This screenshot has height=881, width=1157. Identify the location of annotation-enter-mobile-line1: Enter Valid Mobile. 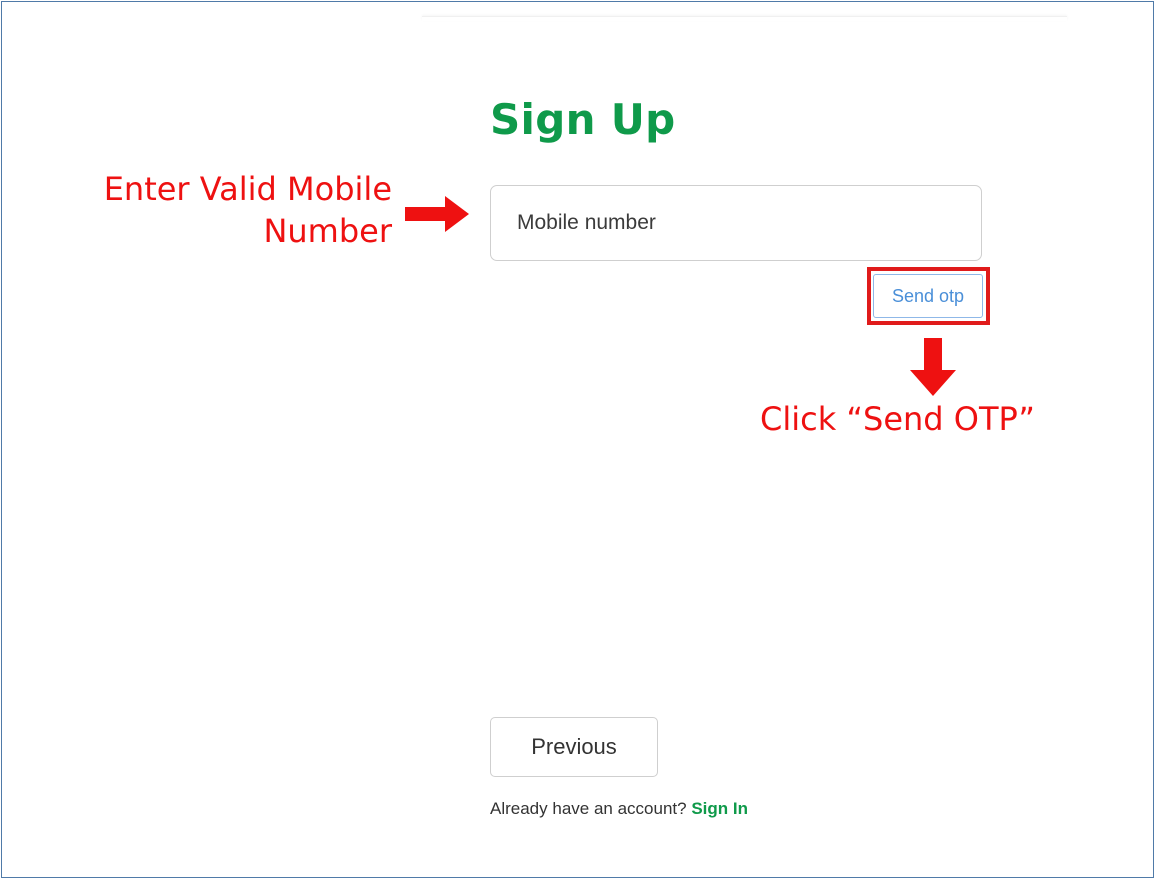
(247, 189).